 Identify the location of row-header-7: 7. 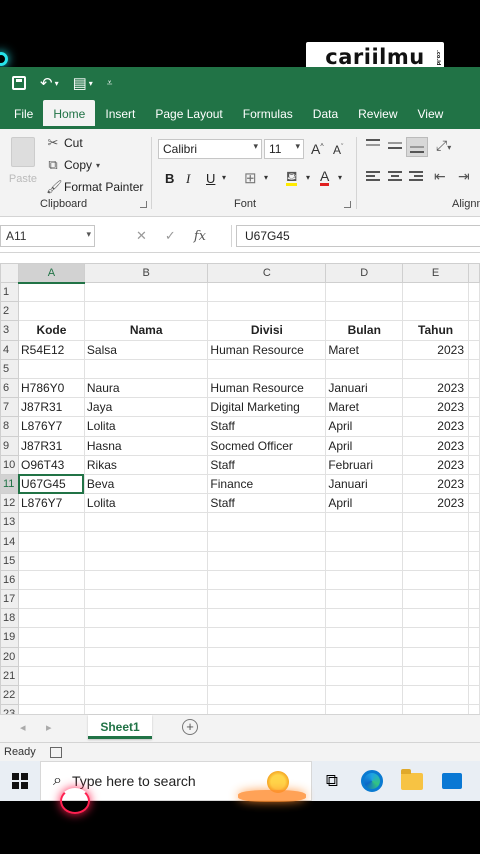
(9, 407).